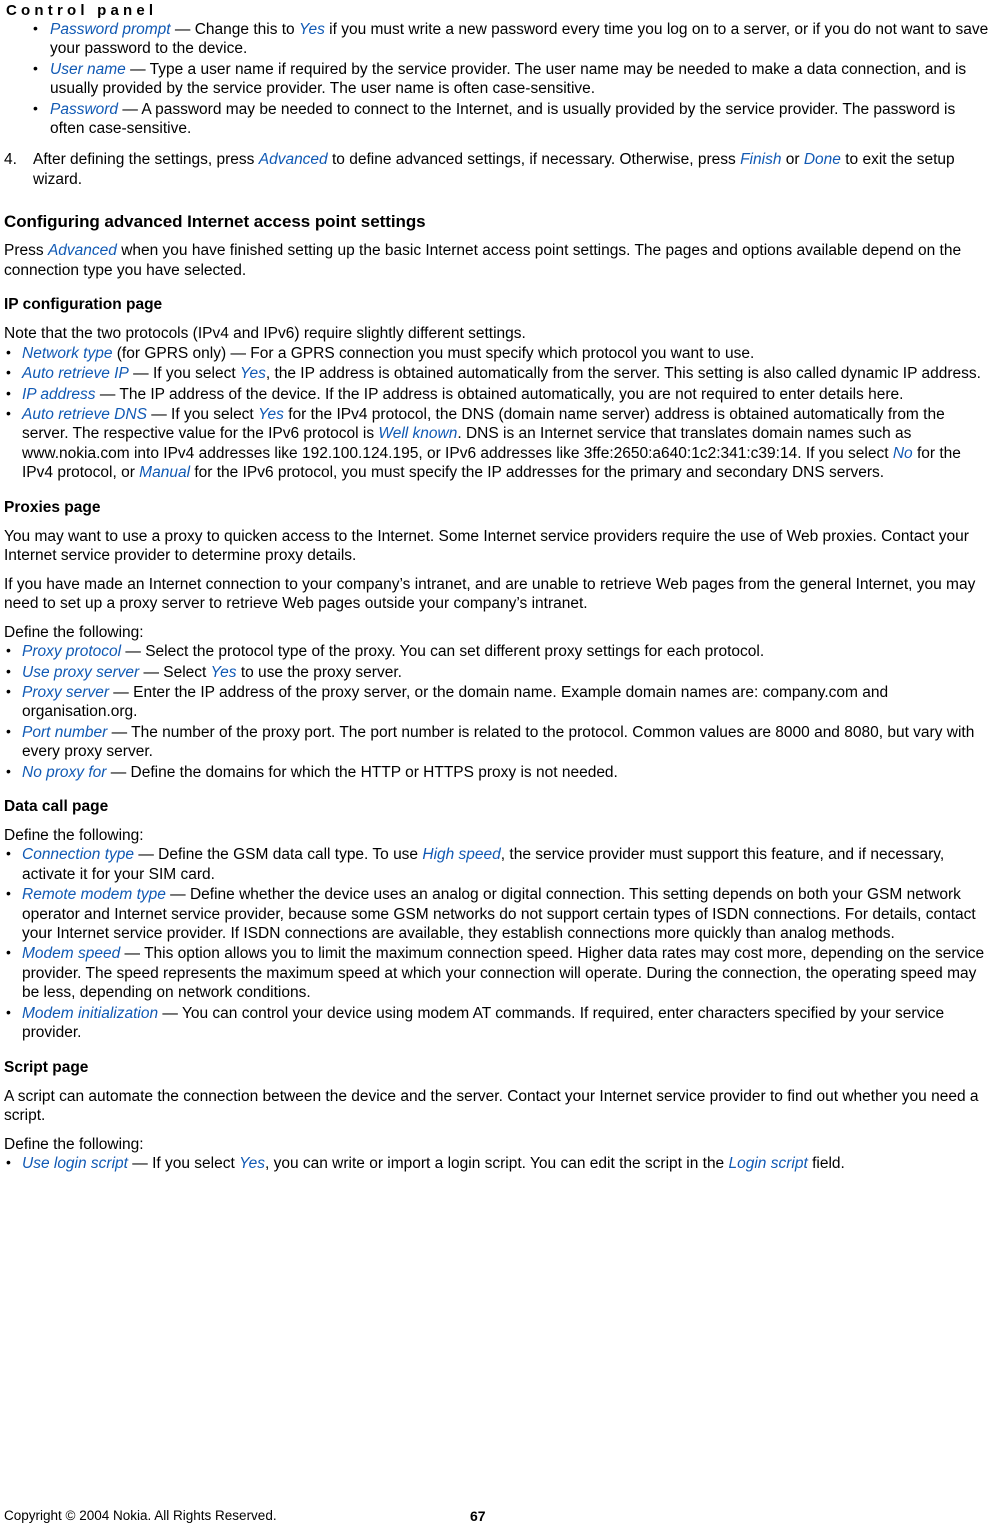 The image size is (997, 1535). Describe the element at coordinates (110, 29) in the screenshot. I see `ui-term: Password prompt` at that location.